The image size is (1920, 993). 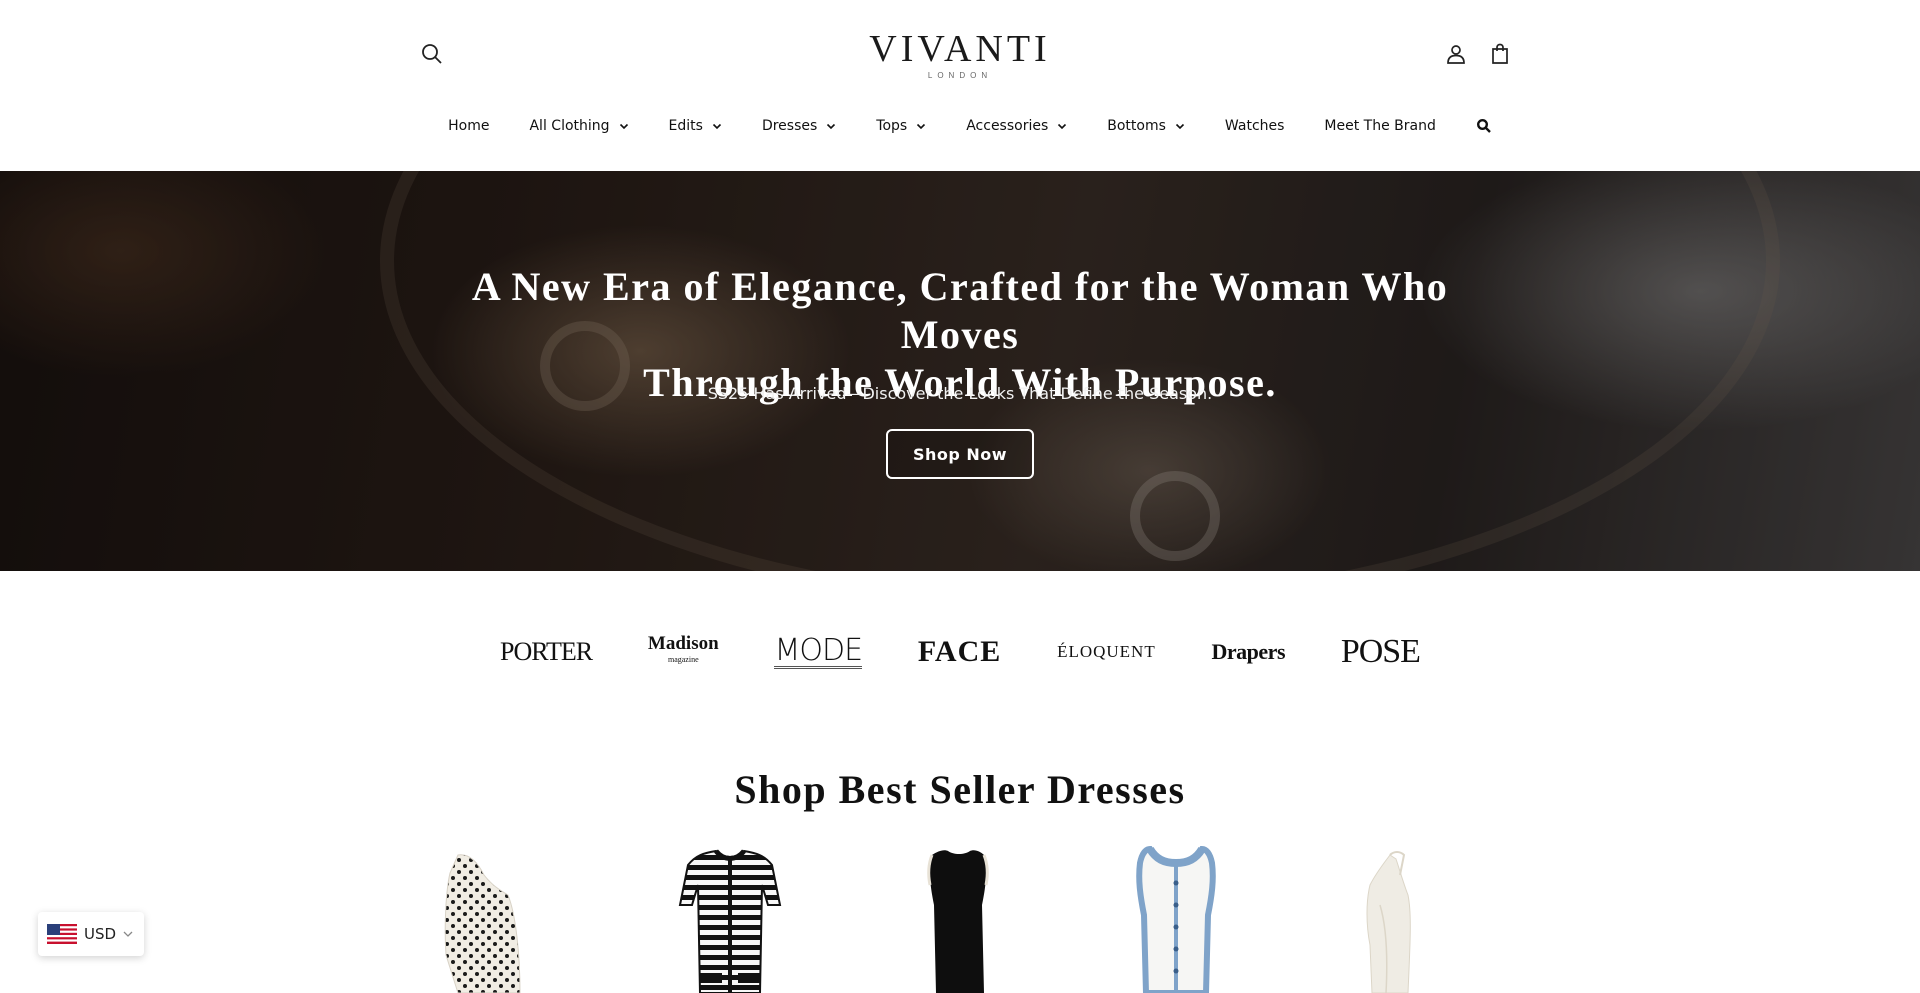 I want to click on nav-item-dresses: Dresses, so click(x=799, y=126).